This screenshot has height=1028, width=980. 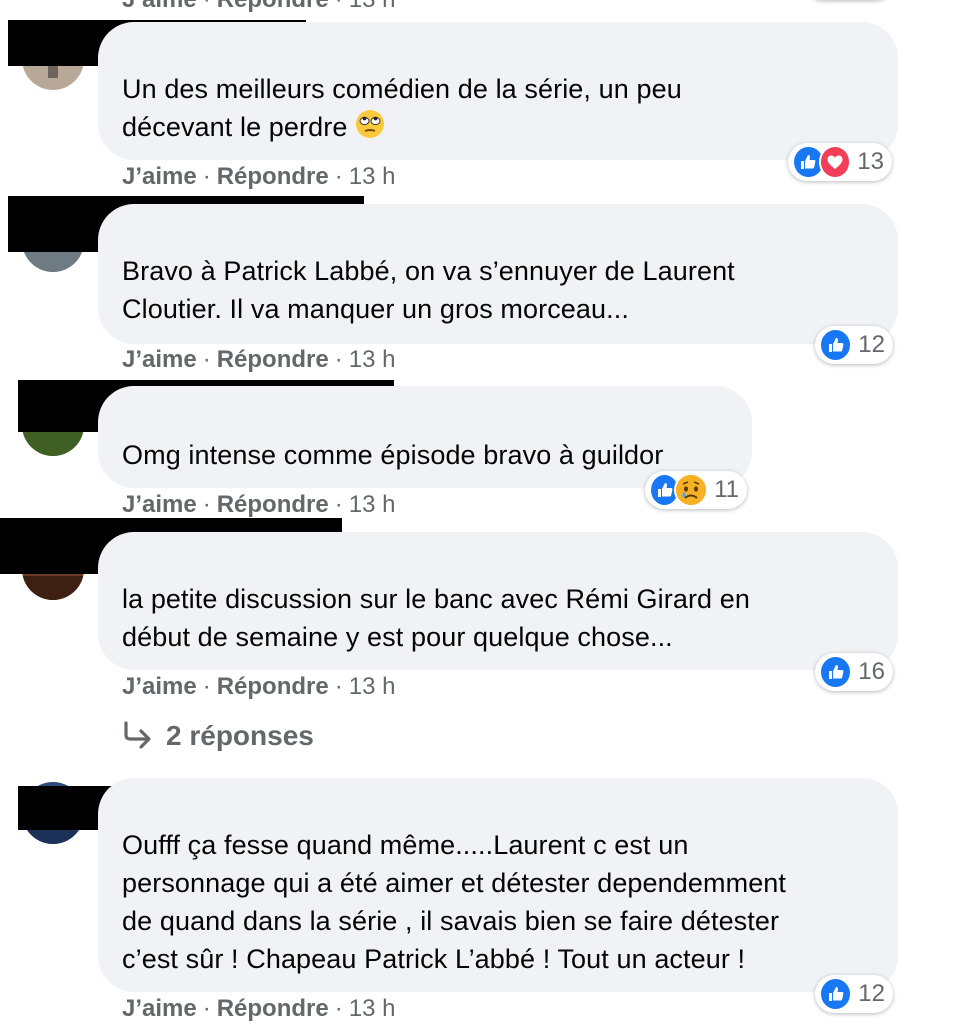 I want to click on replies-count-label: 2 réponses, so click(x=240, y=736).